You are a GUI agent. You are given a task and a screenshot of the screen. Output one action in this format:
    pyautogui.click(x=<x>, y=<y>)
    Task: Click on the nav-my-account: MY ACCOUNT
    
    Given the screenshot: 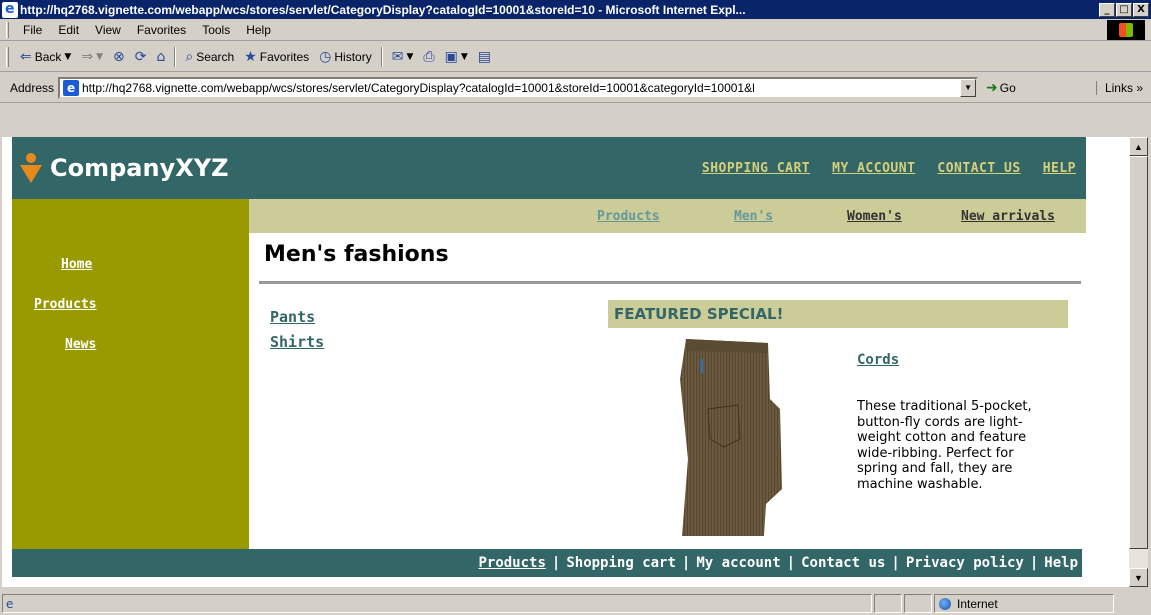 What is the action you would take?
    pyautogui.click(x=873, y=168)
    